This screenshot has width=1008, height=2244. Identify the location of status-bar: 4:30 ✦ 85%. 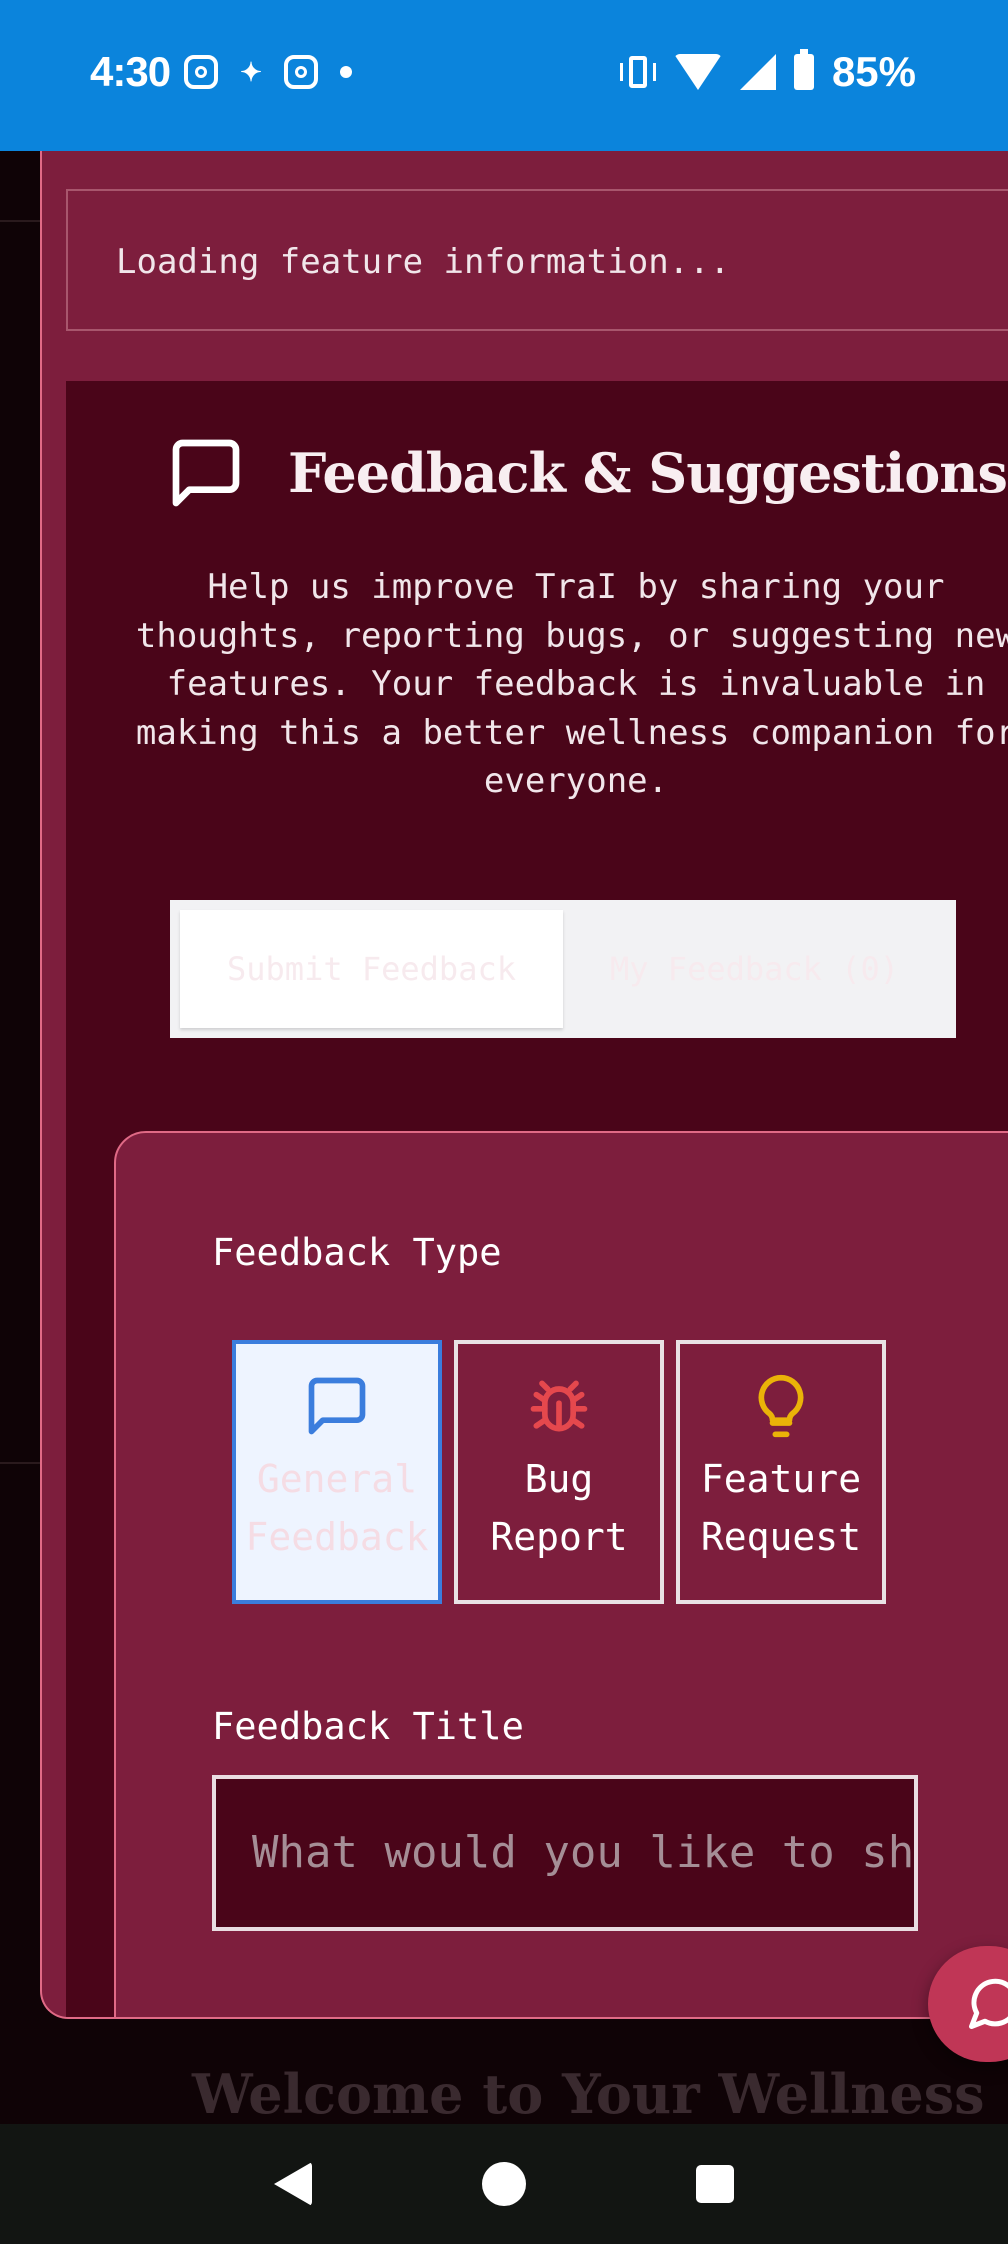
(504, 75).